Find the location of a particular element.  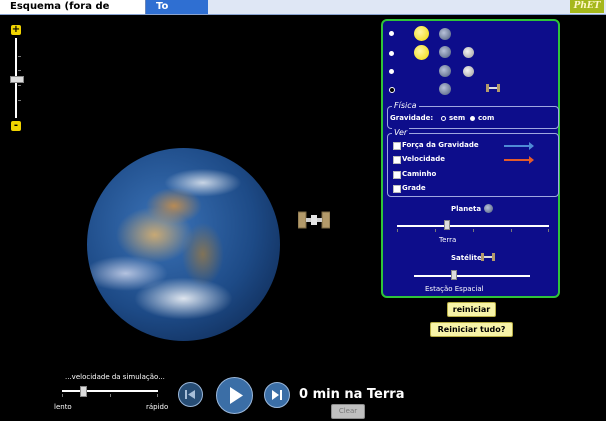

planet-slider-track is located at coordinates (473, 226).